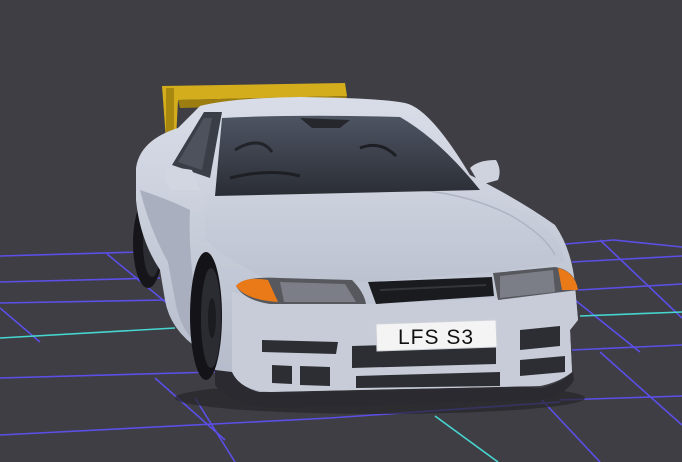 This screenshot has height=462, width=682. I want to click on windshield, so click(347, 155).